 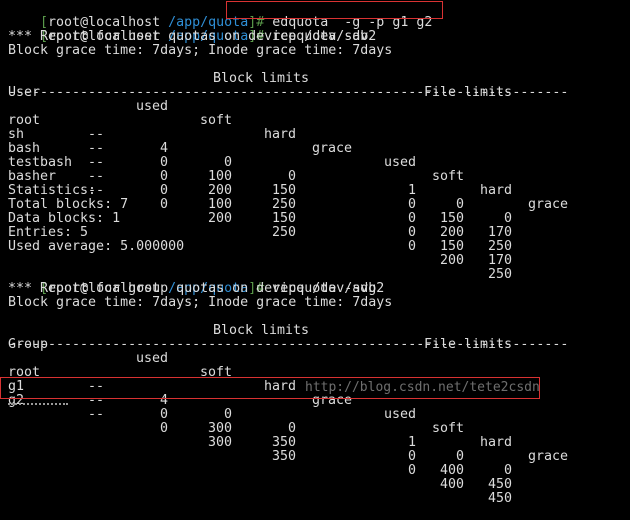 I want to click on stat-entries: Entries: 5, so click(x=48, y=232).